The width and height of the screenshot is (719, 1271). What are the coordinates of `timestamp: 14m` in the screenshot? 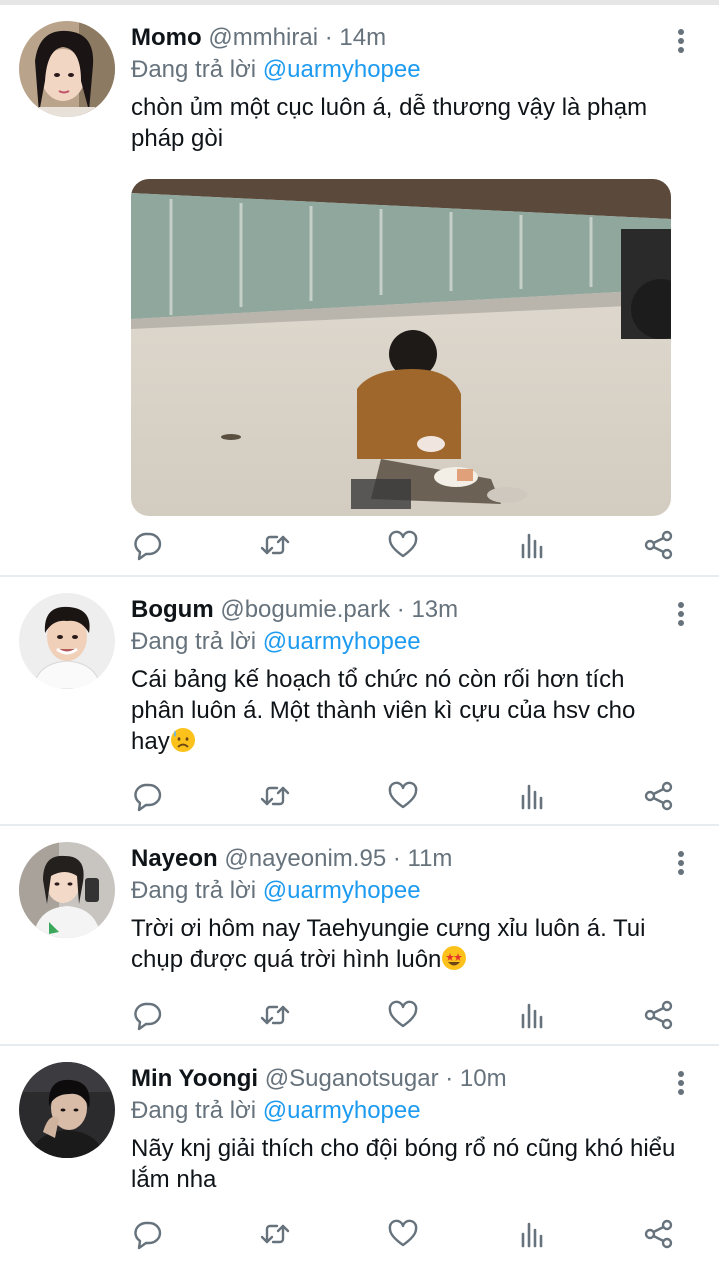 It's located at (362, 37).